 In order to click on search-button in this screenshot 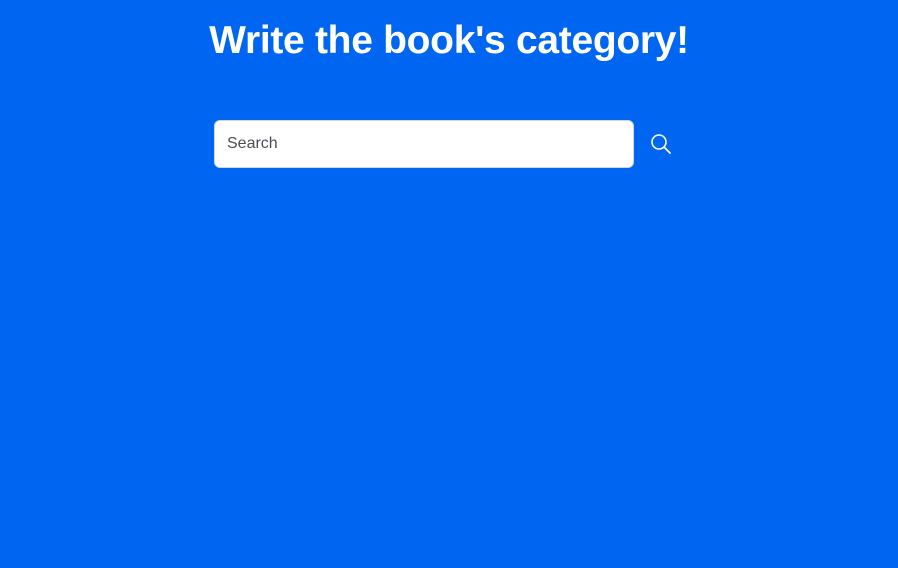, I will do `click(661, 144)`.